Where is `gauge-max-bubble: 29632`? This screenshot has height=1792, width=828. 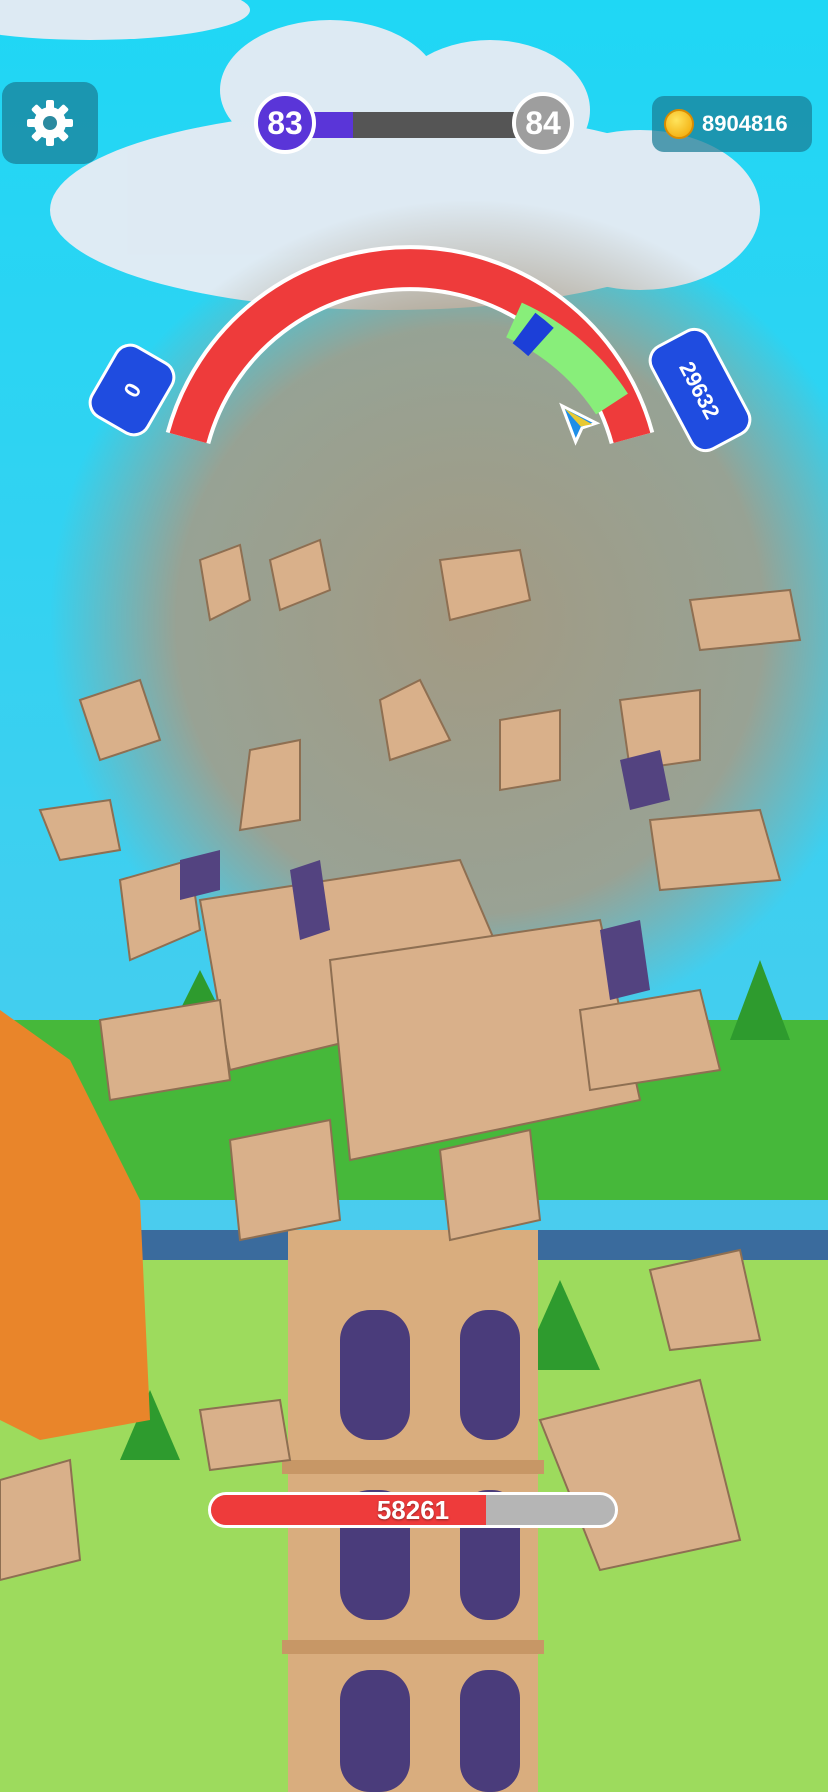
gauge-max-bubble: 29632 is located at coordinates (700, 390).